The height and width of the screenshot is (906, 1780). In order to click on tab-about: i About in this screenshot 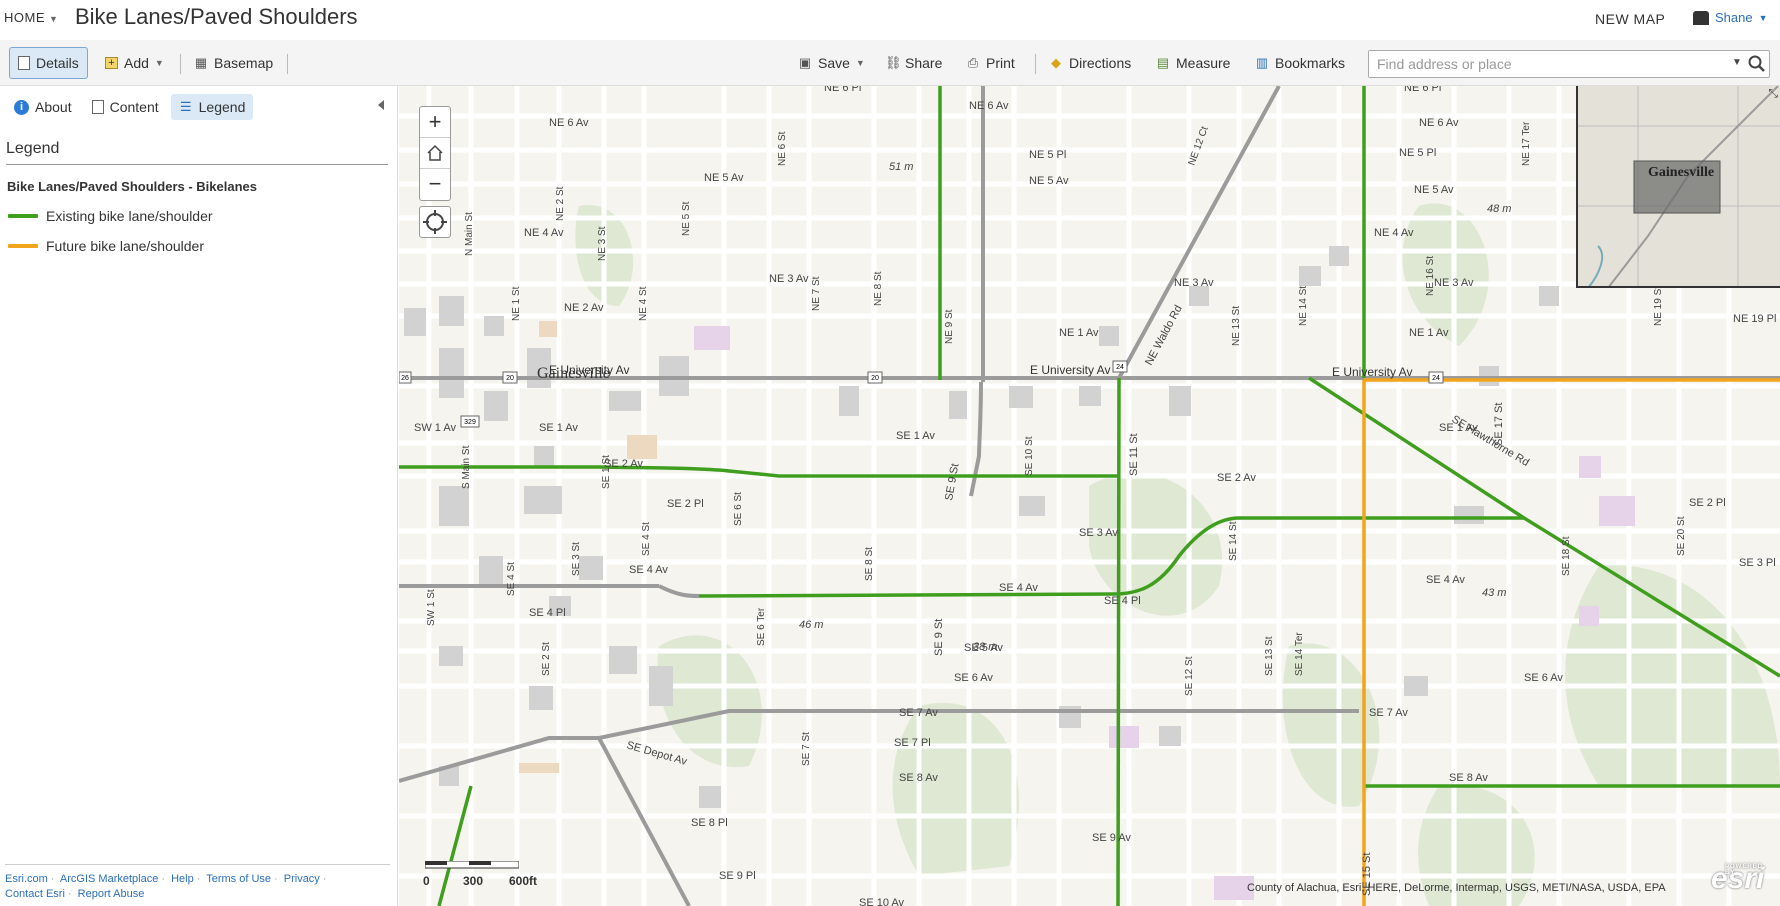, I will do `click(43, 107)`.